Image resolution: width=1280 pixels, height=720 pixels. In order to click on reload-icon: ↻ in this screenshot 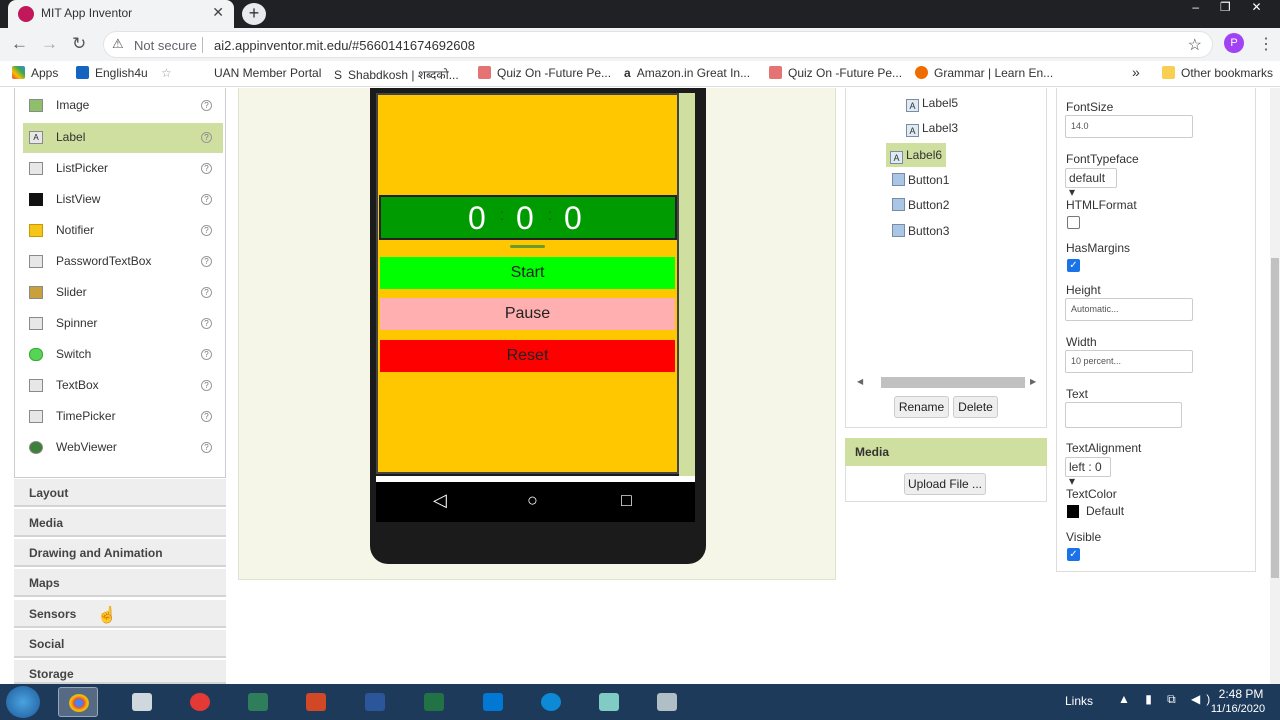, I will do `click(79, 44)`.